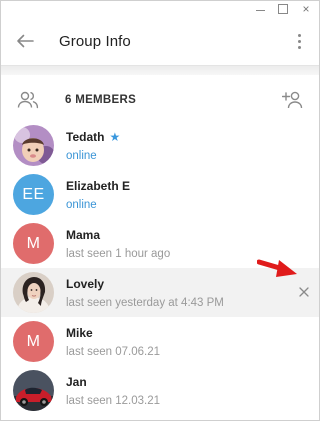 This screenshot has width=320, height=421. What do you see at coordinates (160, 100) in the screenshot?
I see `members-header: 6 MEMBERS` at bounding box center [160, 100].